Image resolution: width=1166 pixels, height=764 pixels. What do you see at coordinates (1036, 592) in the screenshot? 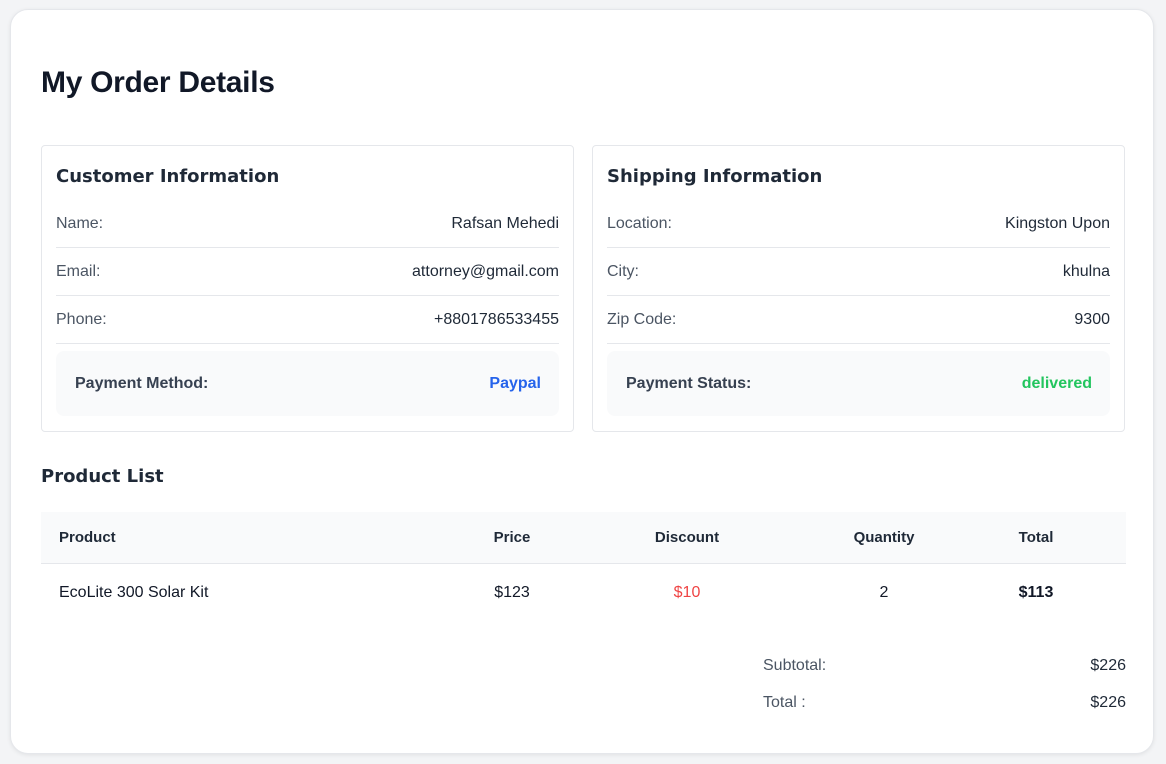
I see `product-total-cell: $113` at bounding box center [1036, 592].